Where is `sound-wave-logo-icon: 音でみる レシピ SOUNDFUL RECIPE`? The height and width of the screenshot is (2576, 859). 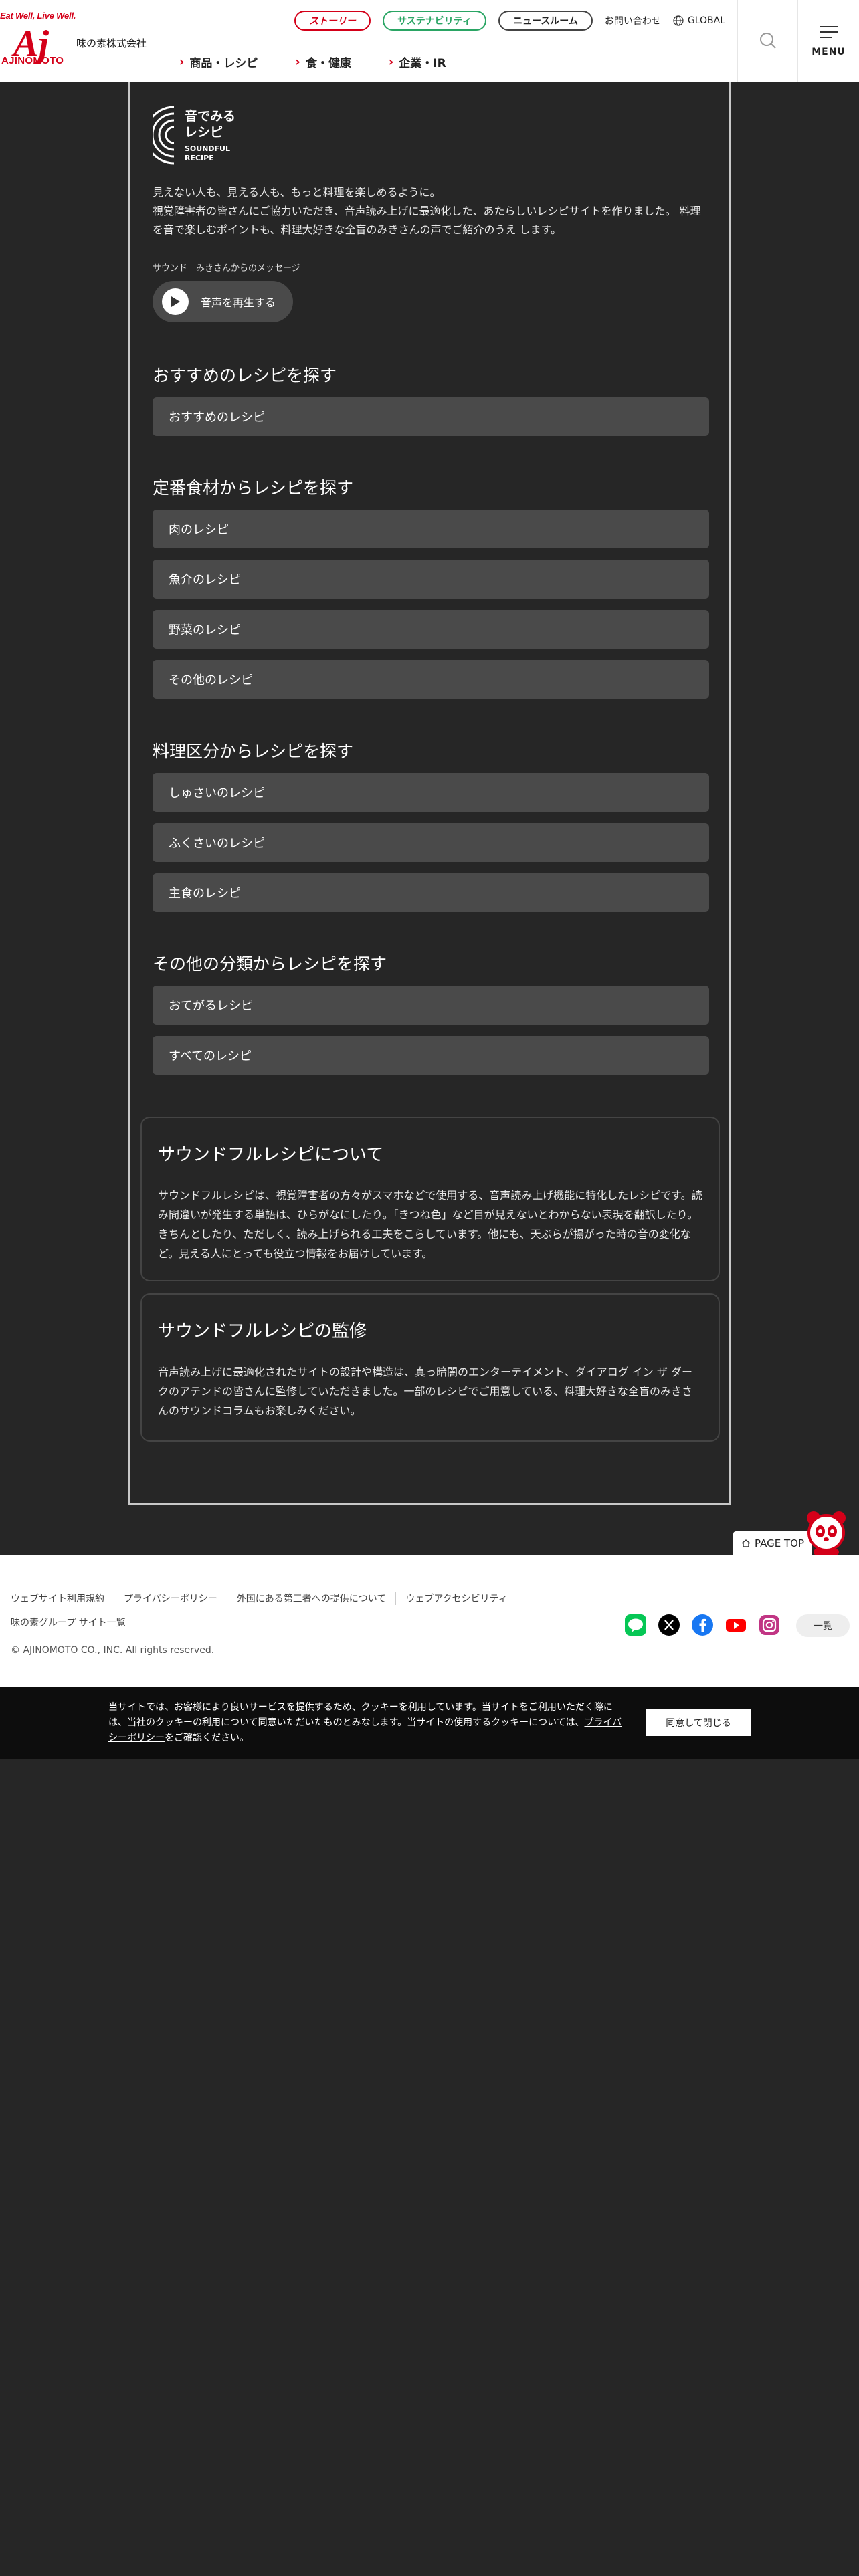 sound-wave-logo-icon: 音でみる レシピ SOUNDFUL RECIPE is located at coordinates (190, 135).